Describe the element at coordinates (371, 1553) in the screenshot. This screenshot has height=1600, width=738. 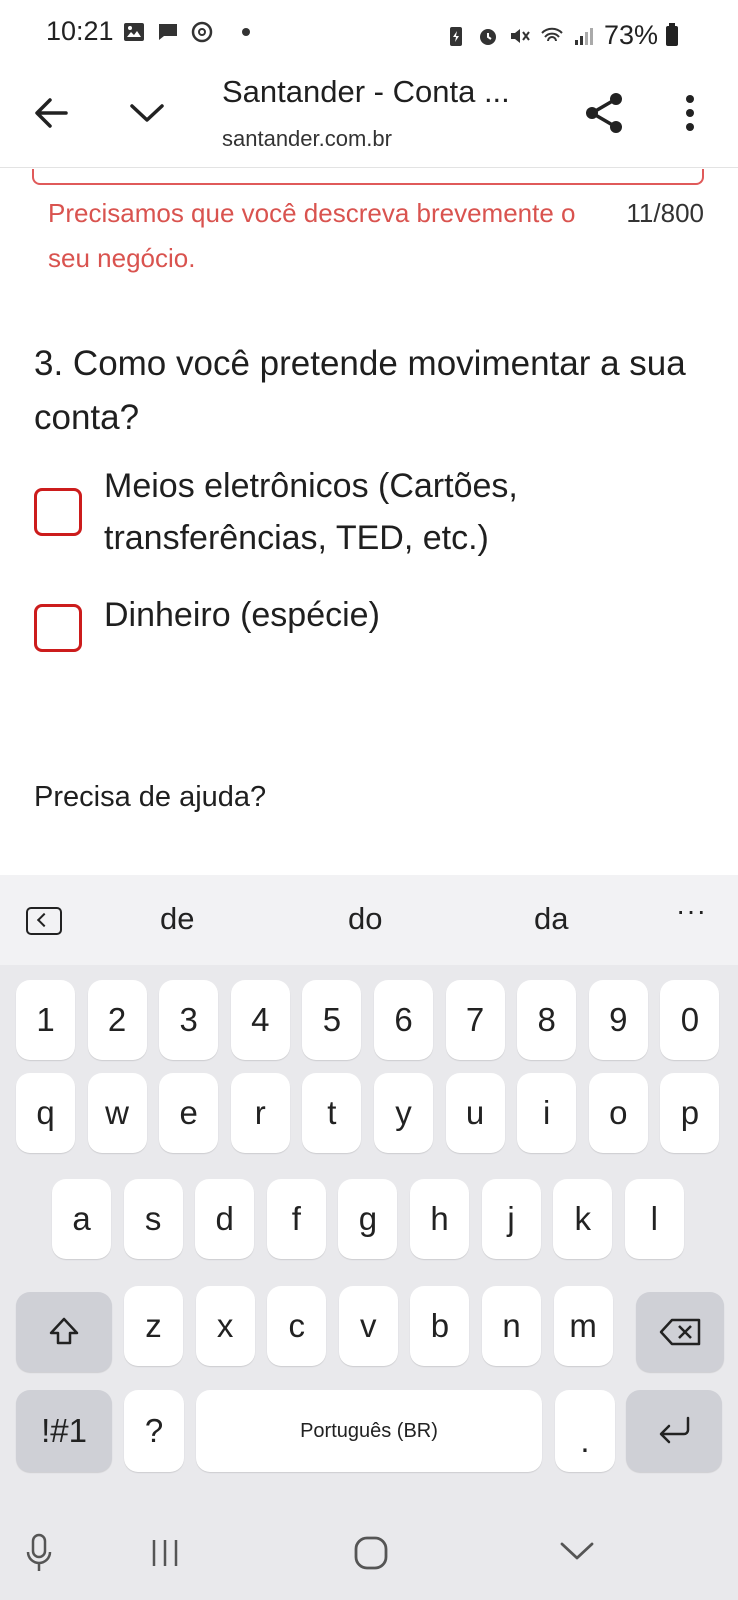
I see `home-icon` at that location.